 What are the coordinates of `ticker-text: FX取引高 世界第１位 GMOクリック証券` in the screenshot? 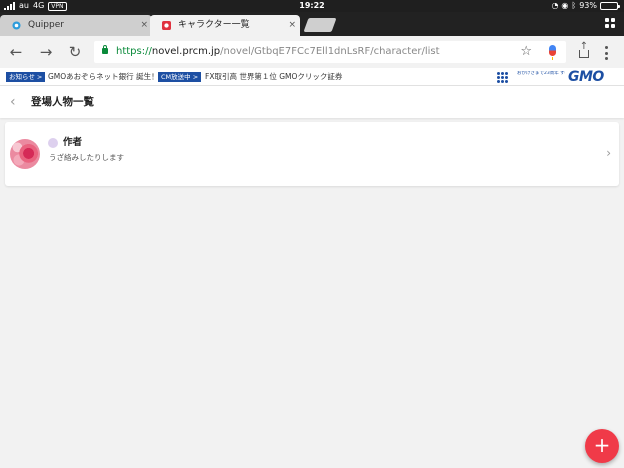 It's located at (273, 77).